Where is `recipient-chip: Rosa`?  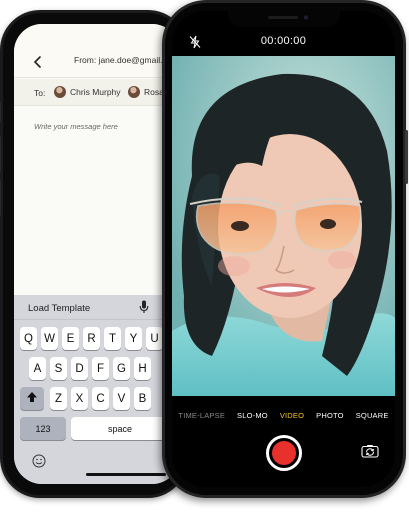 recipient-chip: Rosa is located at coordinates (146, 92).